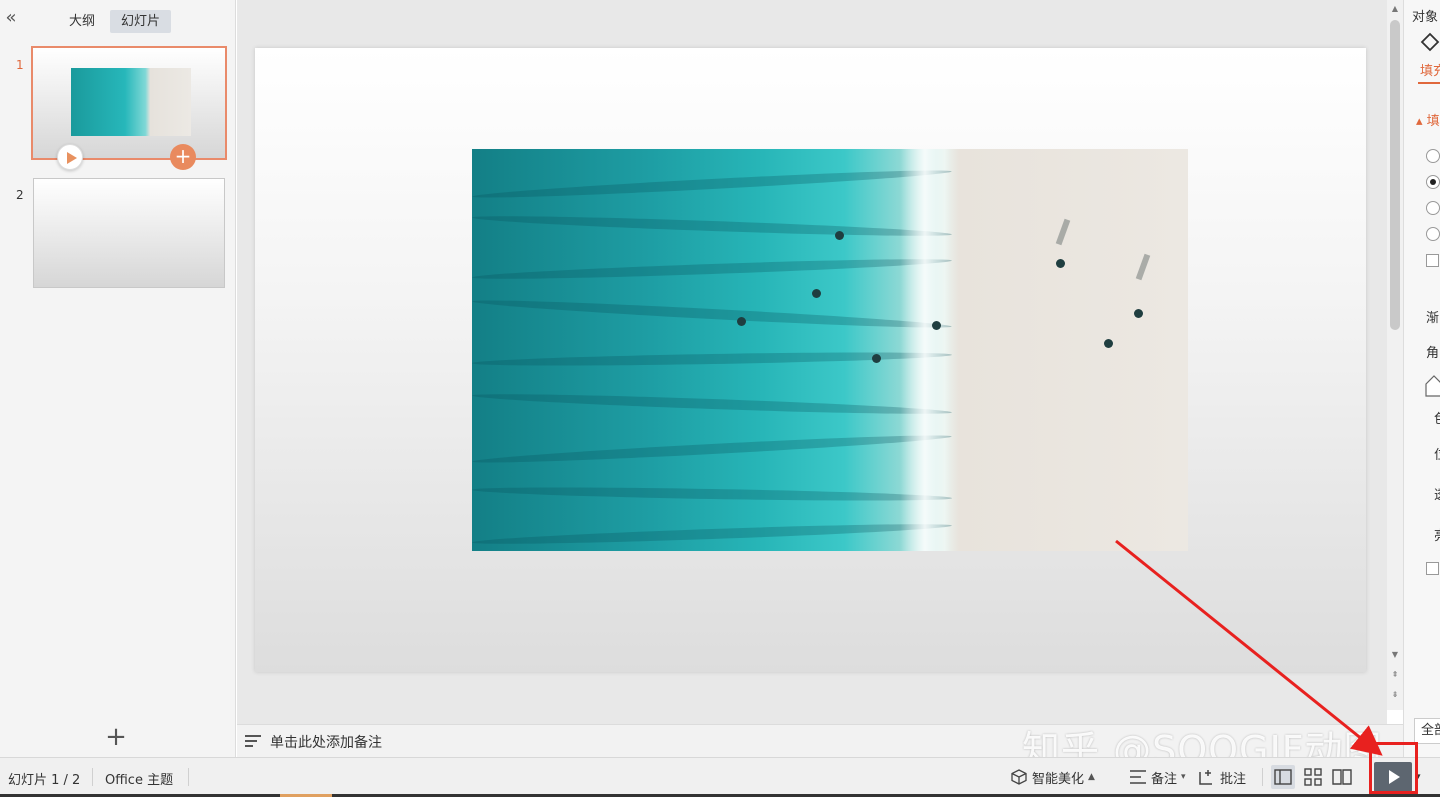  Describe the element at coordinates (1091, 777) in the screenshot. I see `caret-up-icon: ▲` at that location.